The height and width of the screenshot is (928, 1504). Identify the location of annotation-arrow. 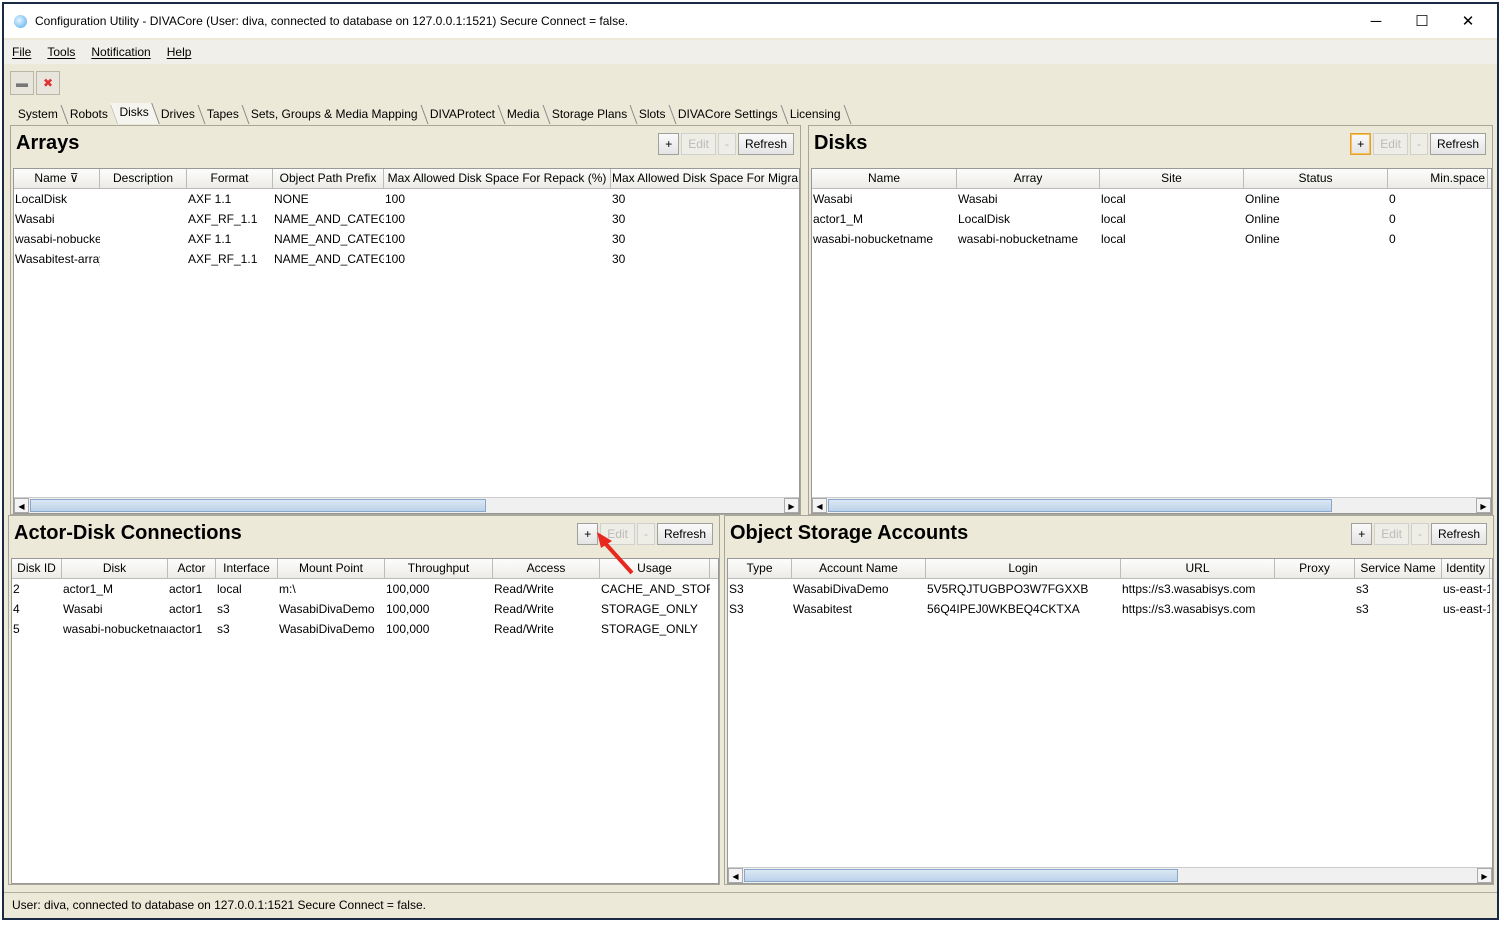
(615, 553).